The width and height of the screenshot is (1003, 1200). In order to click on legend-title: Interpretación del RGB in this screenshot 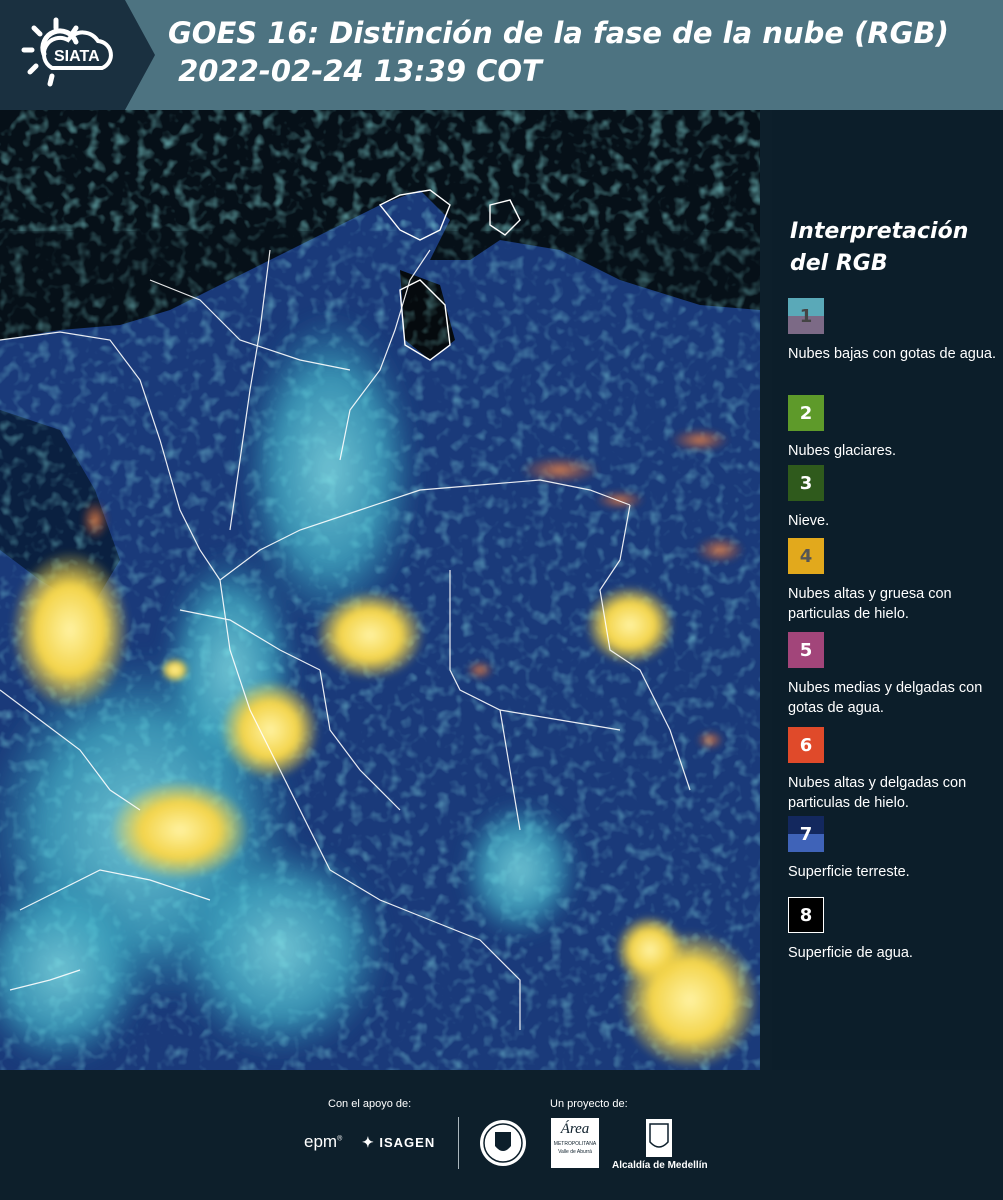, I will do `click(879, 247)`.